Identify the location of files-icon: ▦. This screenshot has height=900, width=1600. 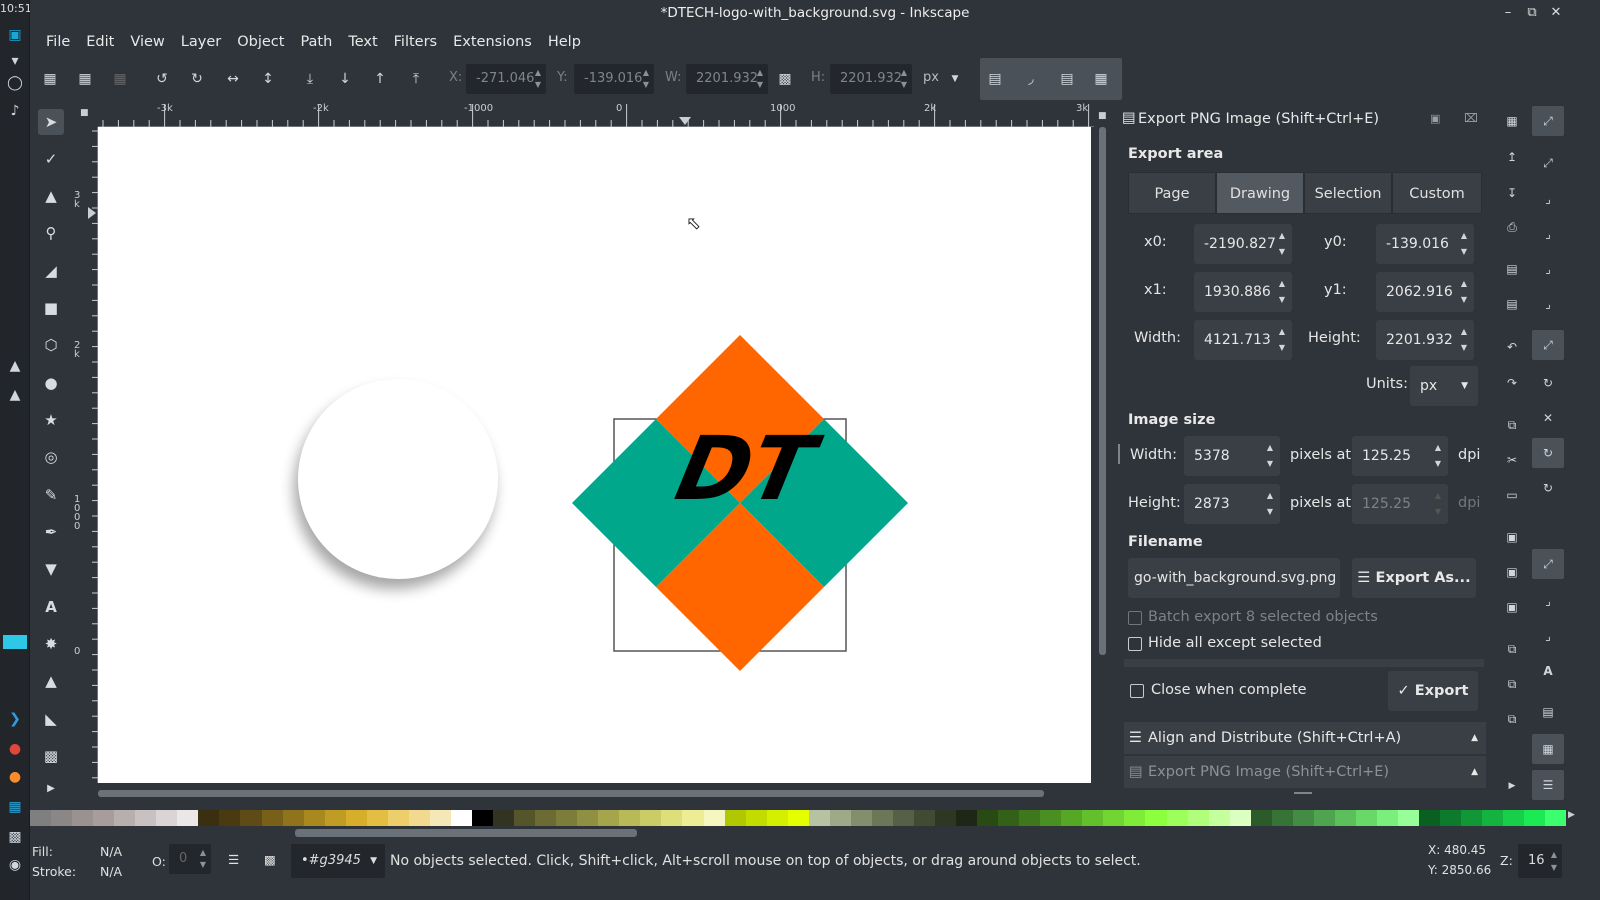
(15, 807).